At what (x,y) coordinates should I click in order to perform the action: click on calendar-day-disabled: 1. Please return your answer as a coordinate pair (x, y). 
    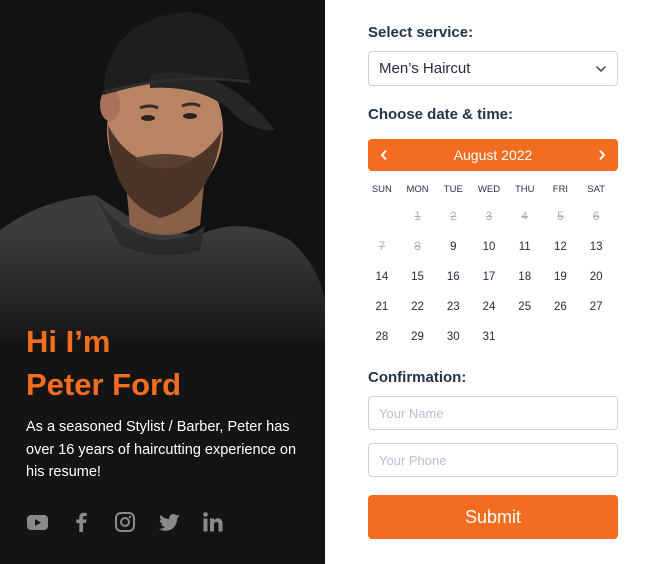
    Looking at the image, I should click on (417, 217).